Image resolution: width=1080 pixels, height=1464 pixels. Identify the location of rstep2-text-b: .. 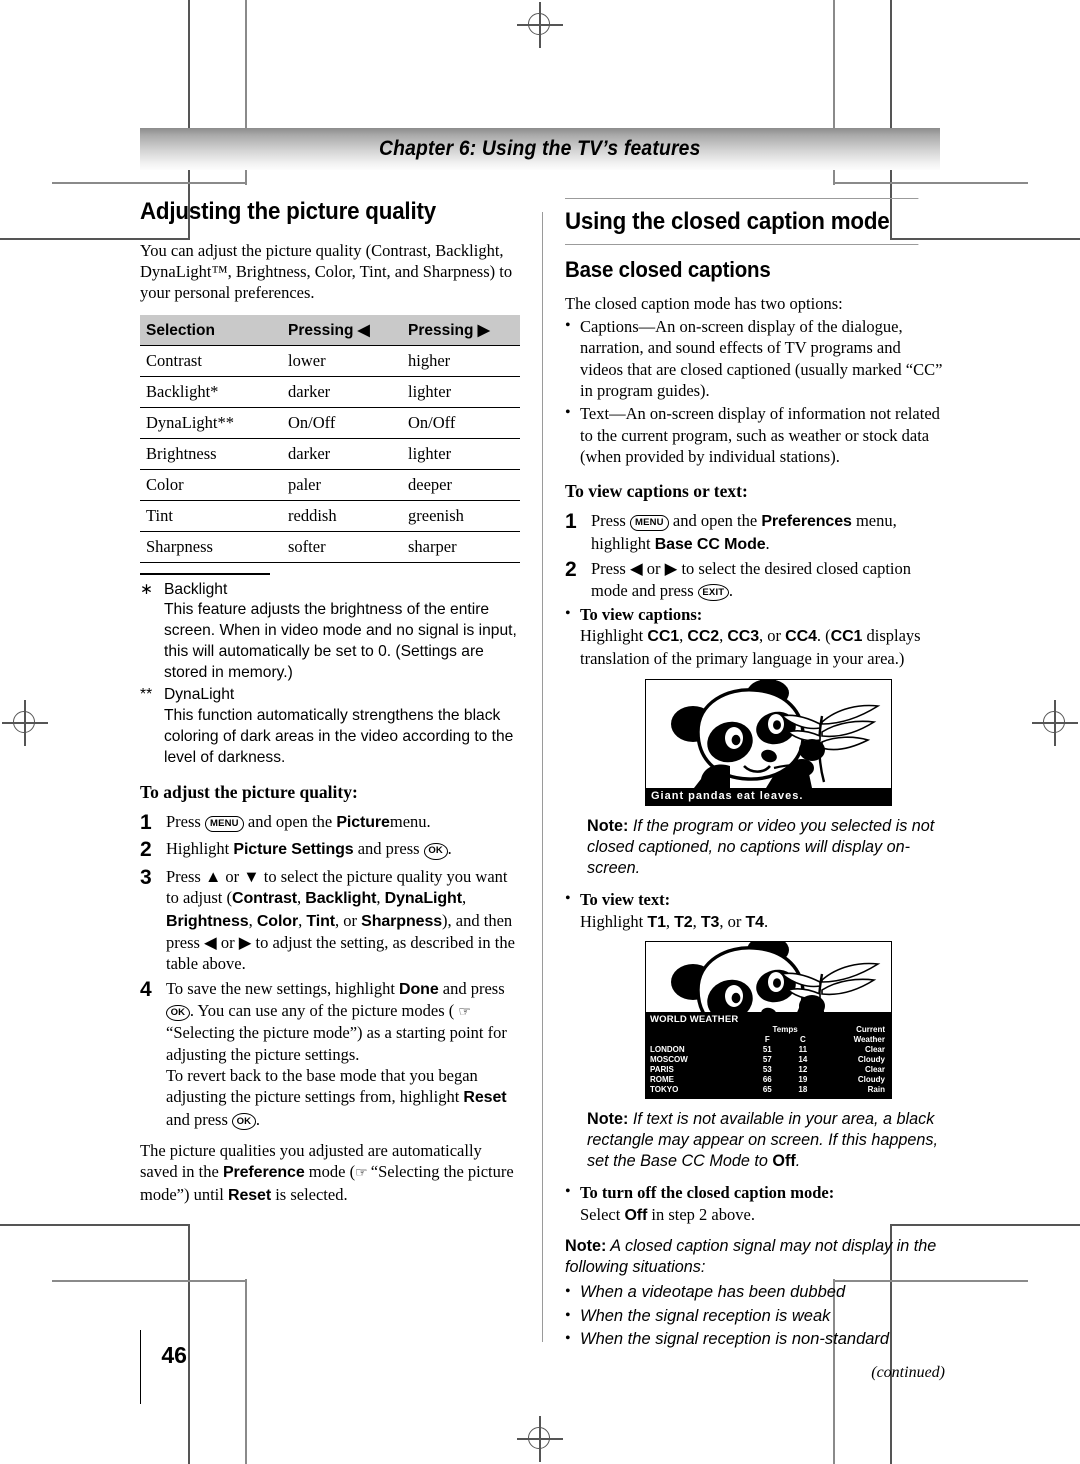
(731, 590).